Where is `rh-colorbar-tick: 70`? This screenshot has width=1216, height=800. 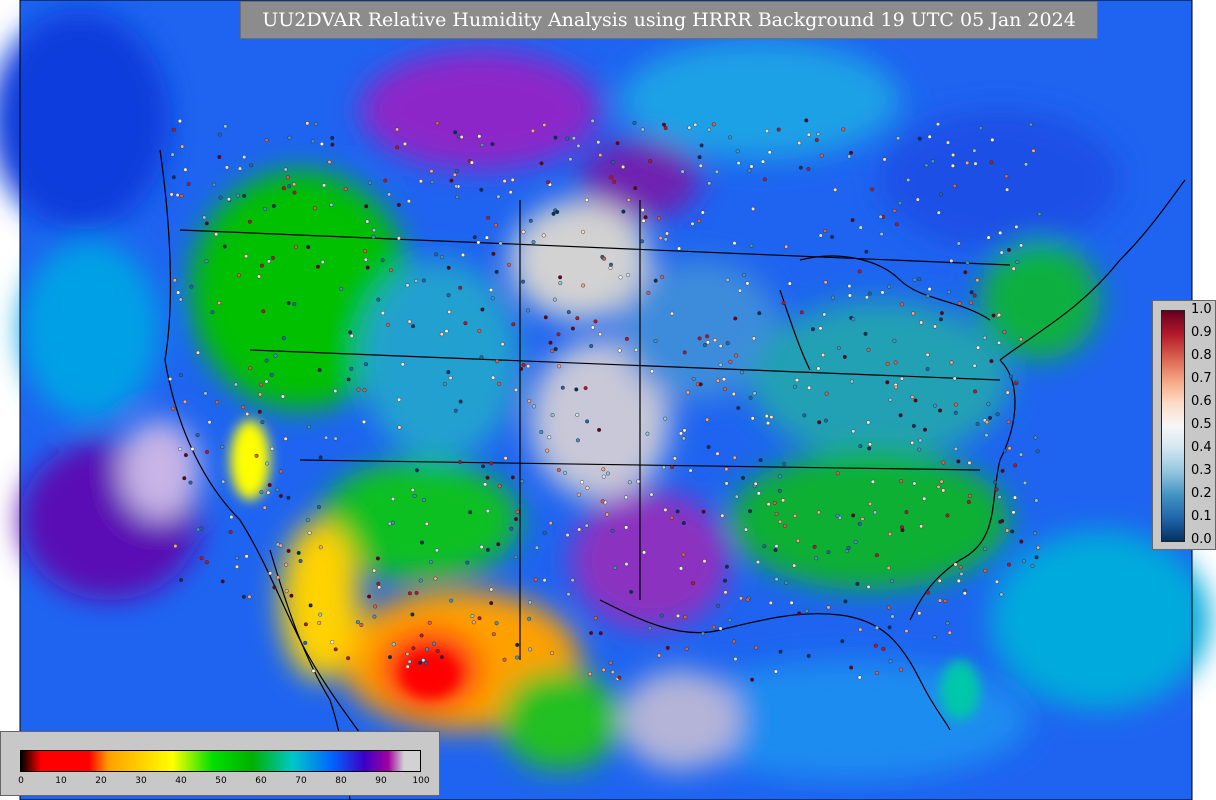
rh-colorbar-tick: 70 is located at coordinates (301, 781).